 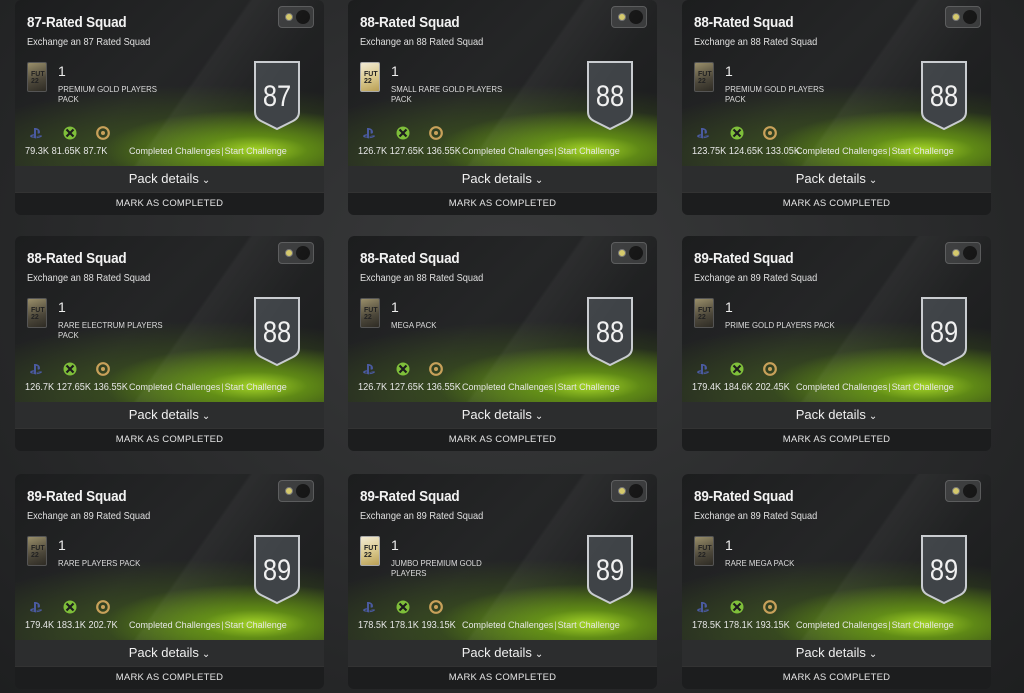 I want to click on challenge-links: Completed Challenges|Start Challenge, so click(x=875, y=625).